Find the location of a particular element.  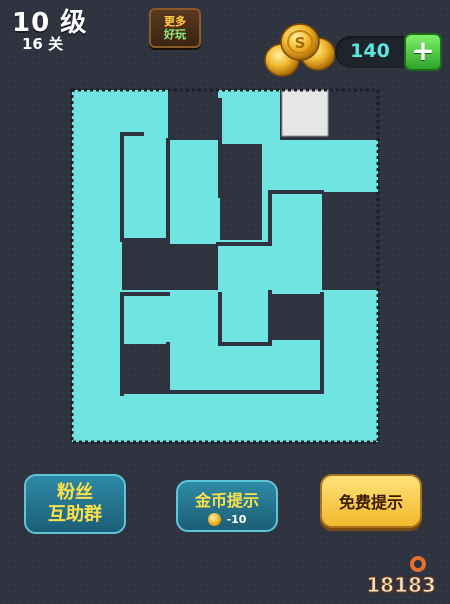

coin-hint-button: 金币提示 -10 is located at coordinates (227, 506).